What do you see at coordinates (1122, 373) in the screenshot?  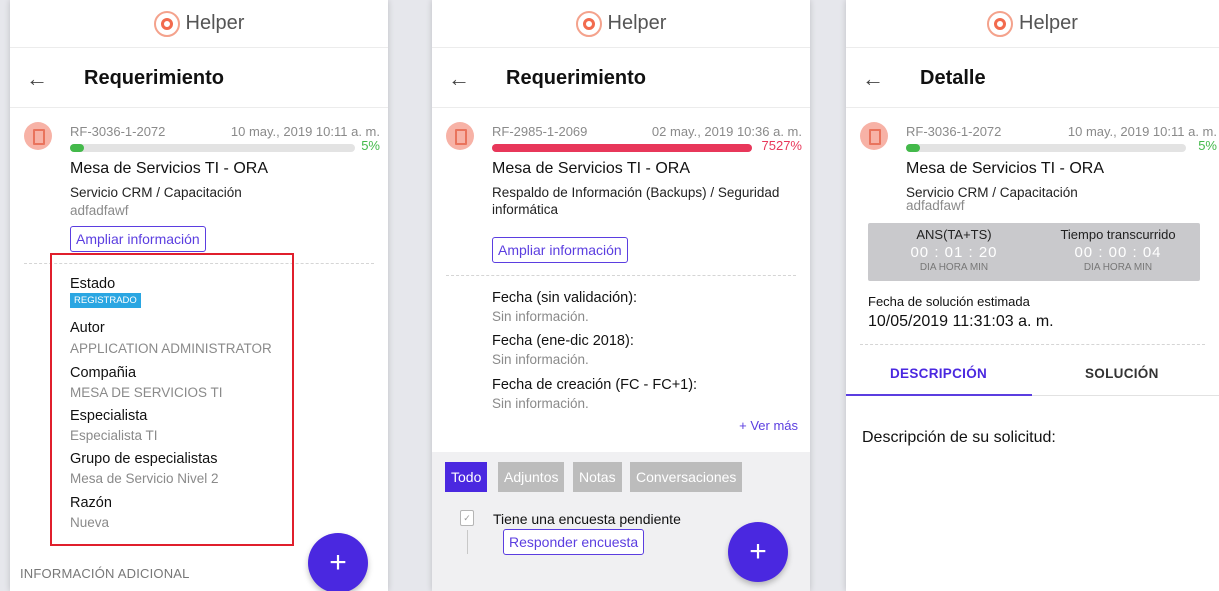 I see `tab-solucion: SOLUCIÓN` at bounding box center [1122, 373].